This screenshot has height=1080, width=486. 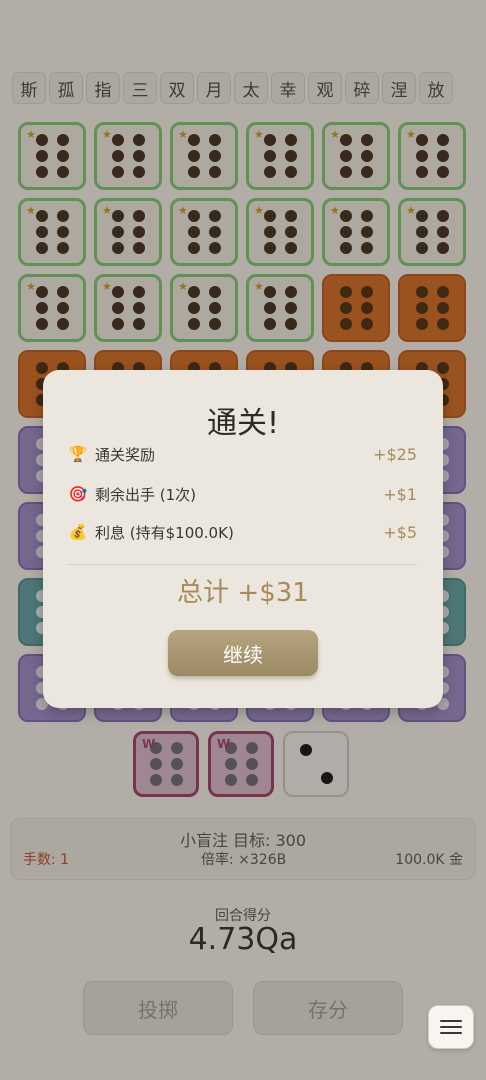 What do you see at coordinates (78, 454) in the screenshot?
I see `trophy-icon: 🏆` at bounding box center [78, 454].